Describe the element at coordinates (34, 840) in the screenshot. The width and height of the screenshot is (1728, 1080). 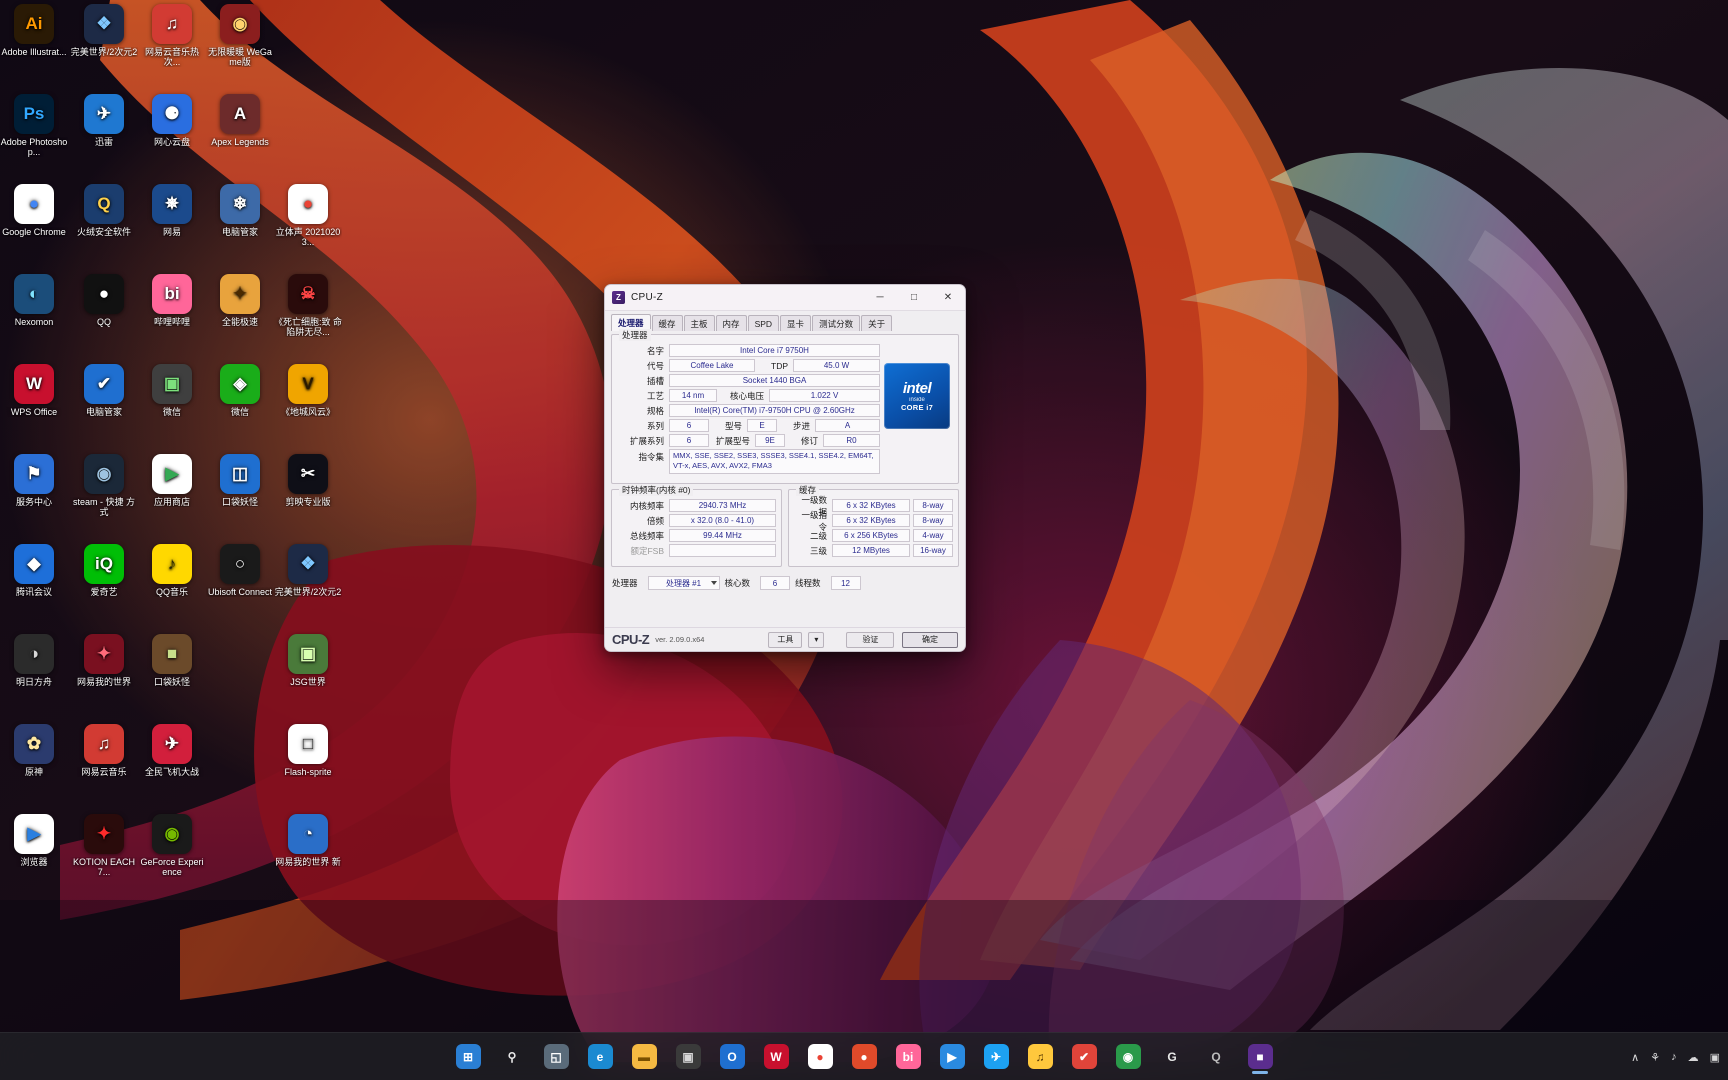
I see `desktop-icon: ▶ 浏览器` at that location.